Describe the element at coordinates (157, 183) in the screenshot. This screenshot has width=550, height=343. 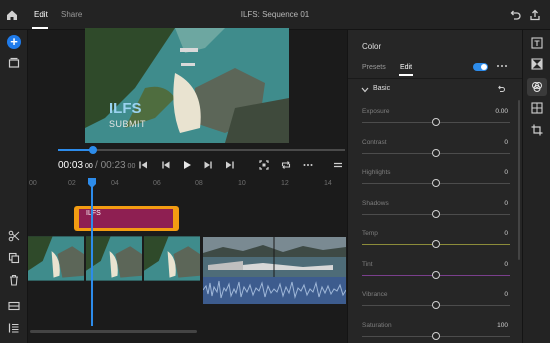
I see `ruler-label: 06` at that location.